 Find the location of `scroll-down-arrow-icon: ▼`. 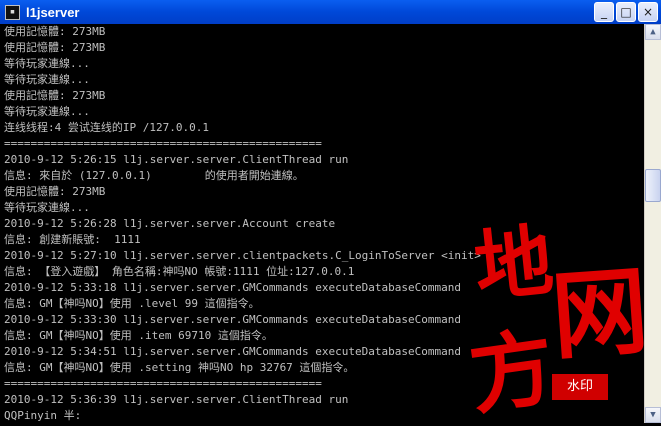

scroll-down-arrow-icon: ▼ is located at coordinates (653, 415).